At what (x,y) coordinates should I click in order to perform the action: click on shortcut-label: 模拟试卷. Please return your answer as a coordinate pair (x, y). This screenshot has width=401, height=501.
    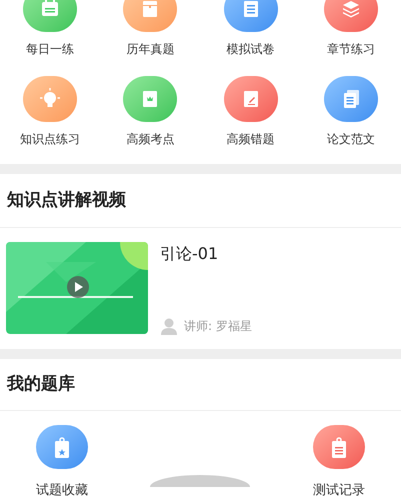
    Looking at the image, I should click on (250, 49).